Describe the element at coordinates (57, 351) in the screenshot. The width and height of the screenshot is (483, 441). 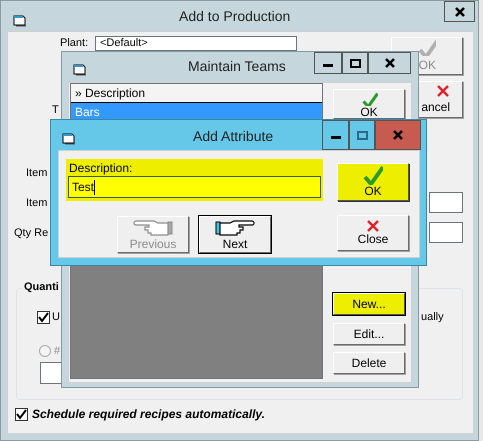
I see `radio-label: #` at that location.